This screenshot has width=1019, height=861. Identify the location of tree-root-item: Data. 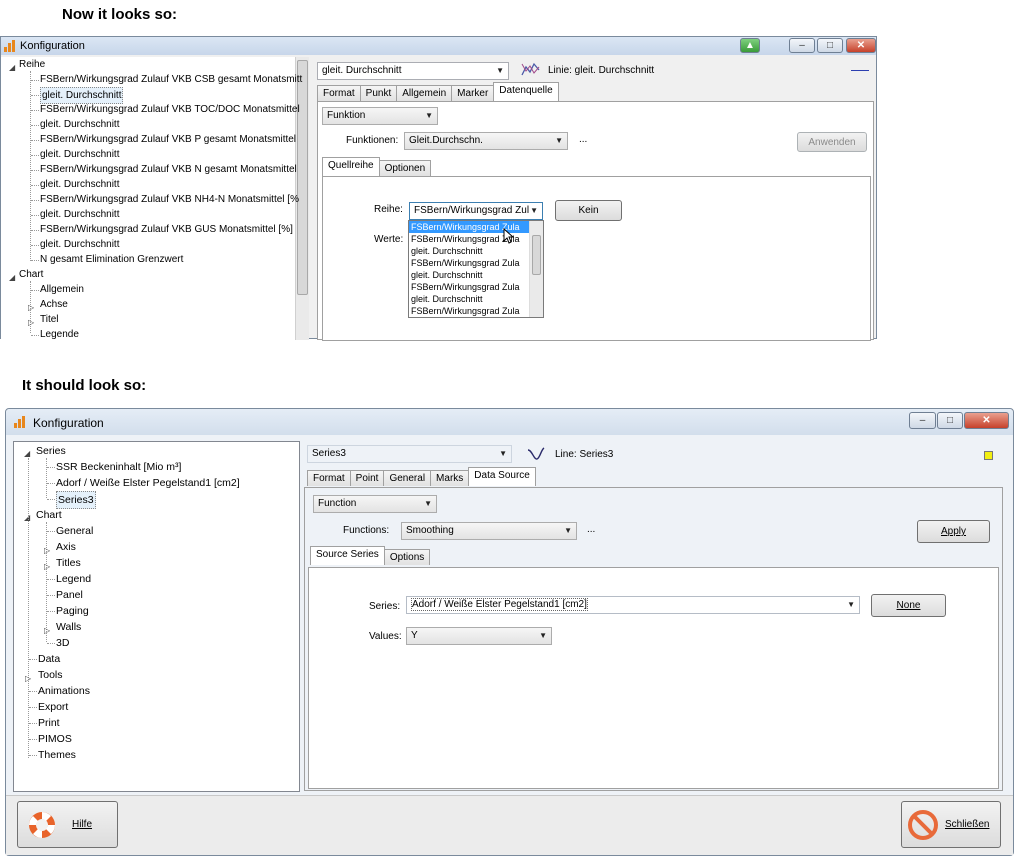
(49, 659).